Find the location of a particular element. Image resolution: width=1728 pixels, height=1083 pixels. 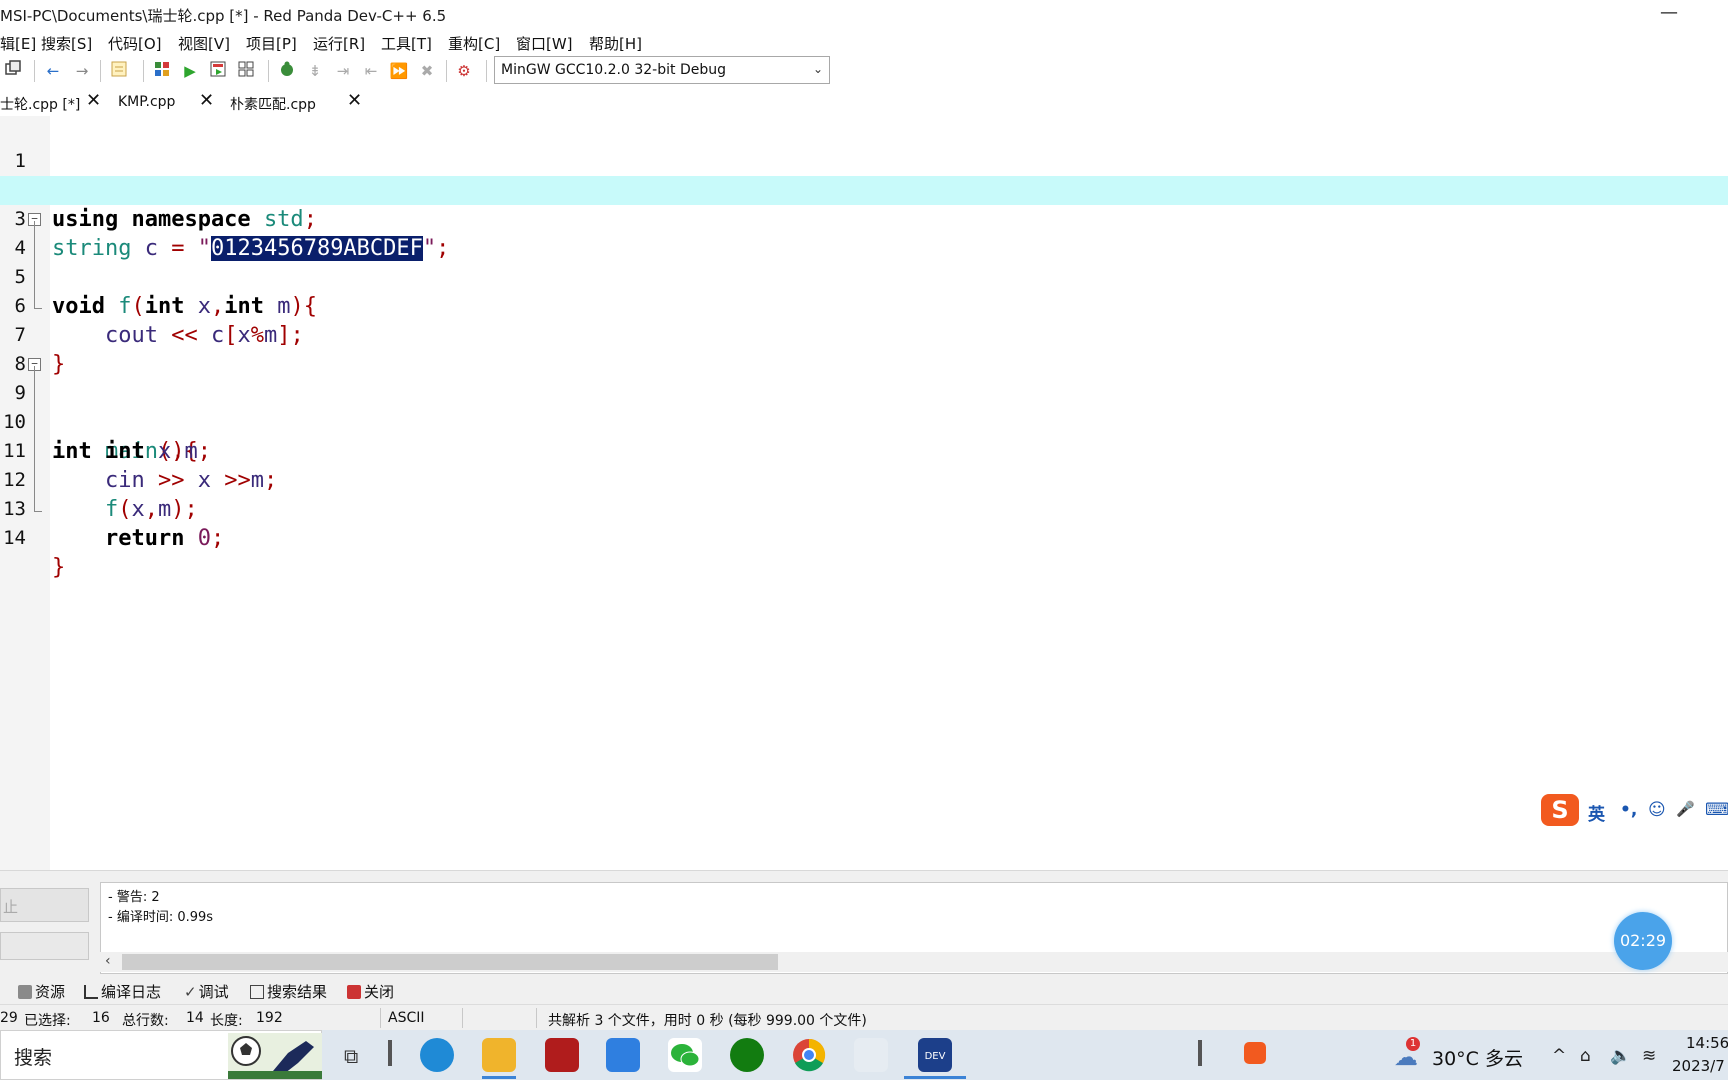

step-over-icon: ⇟ is located at coordinates (315, 71).